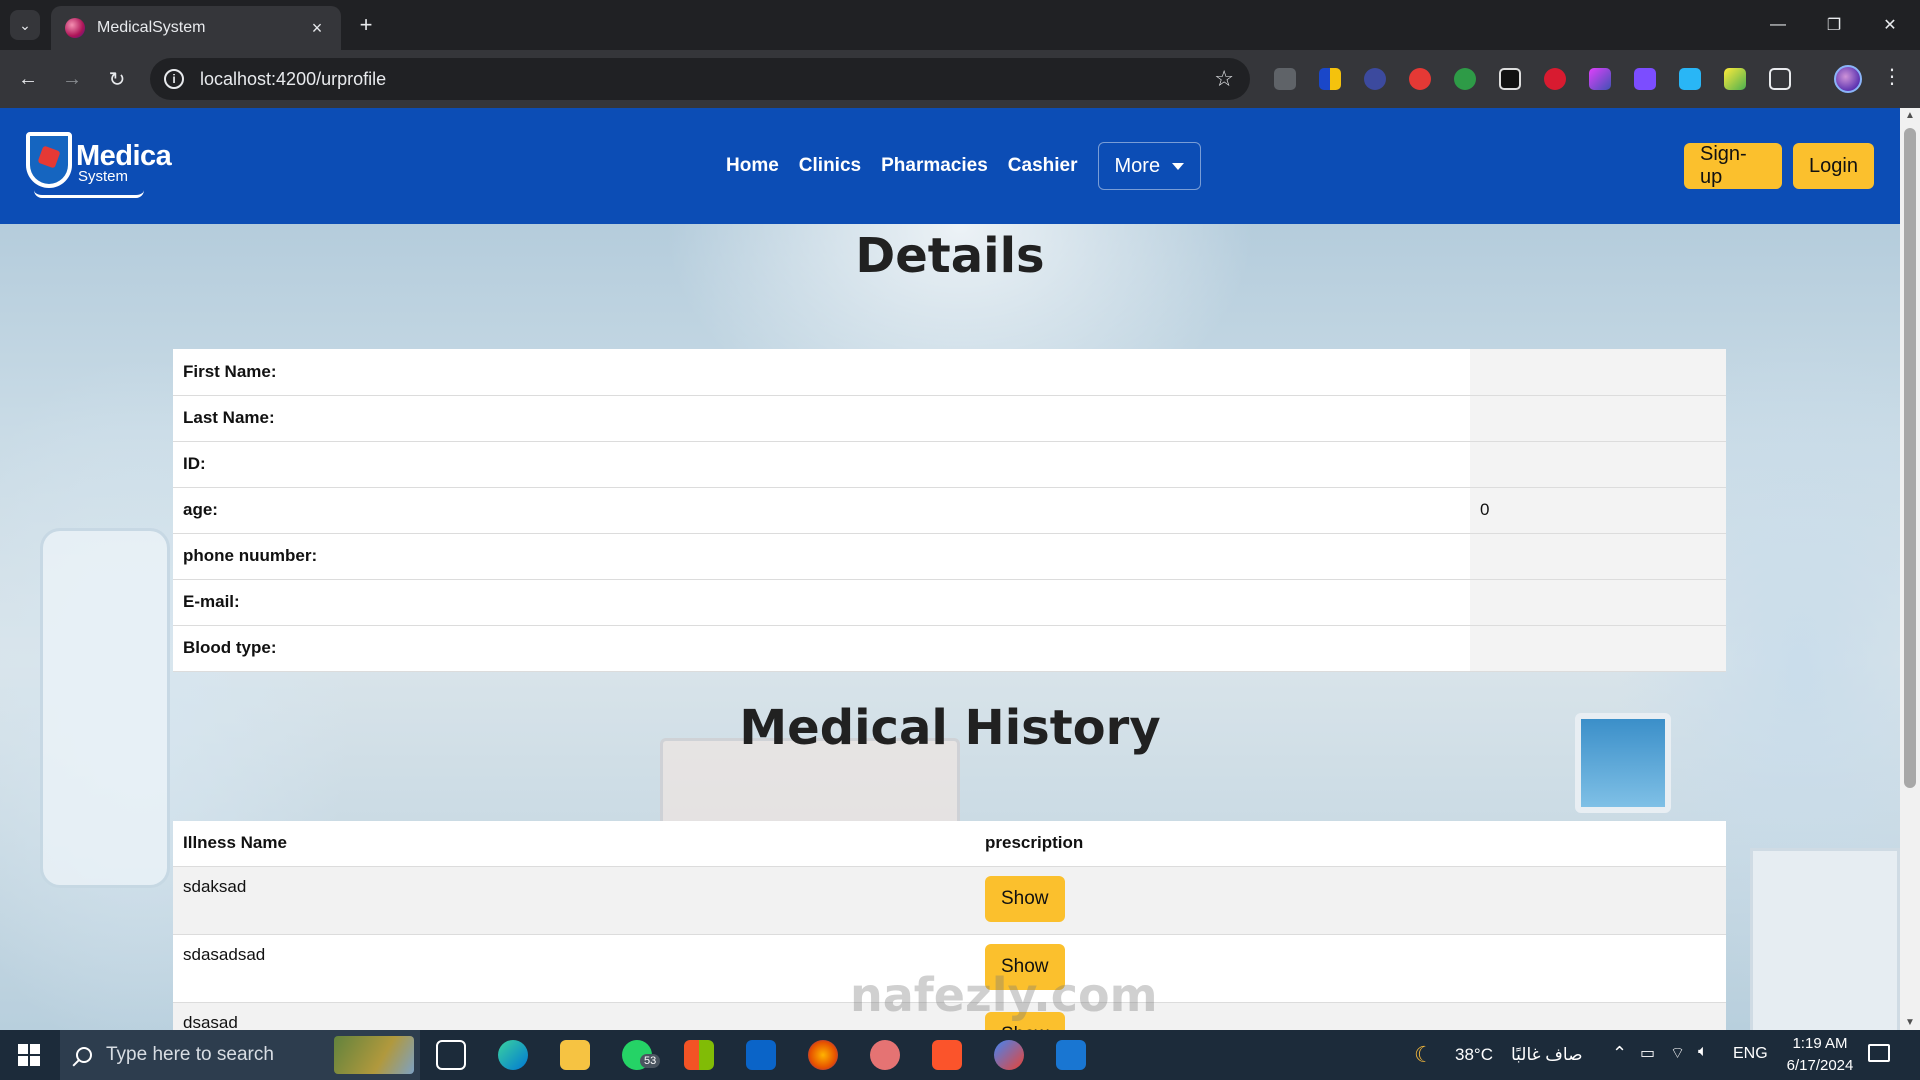  I want to click on site-logo: Medica System, so click(99, 166).